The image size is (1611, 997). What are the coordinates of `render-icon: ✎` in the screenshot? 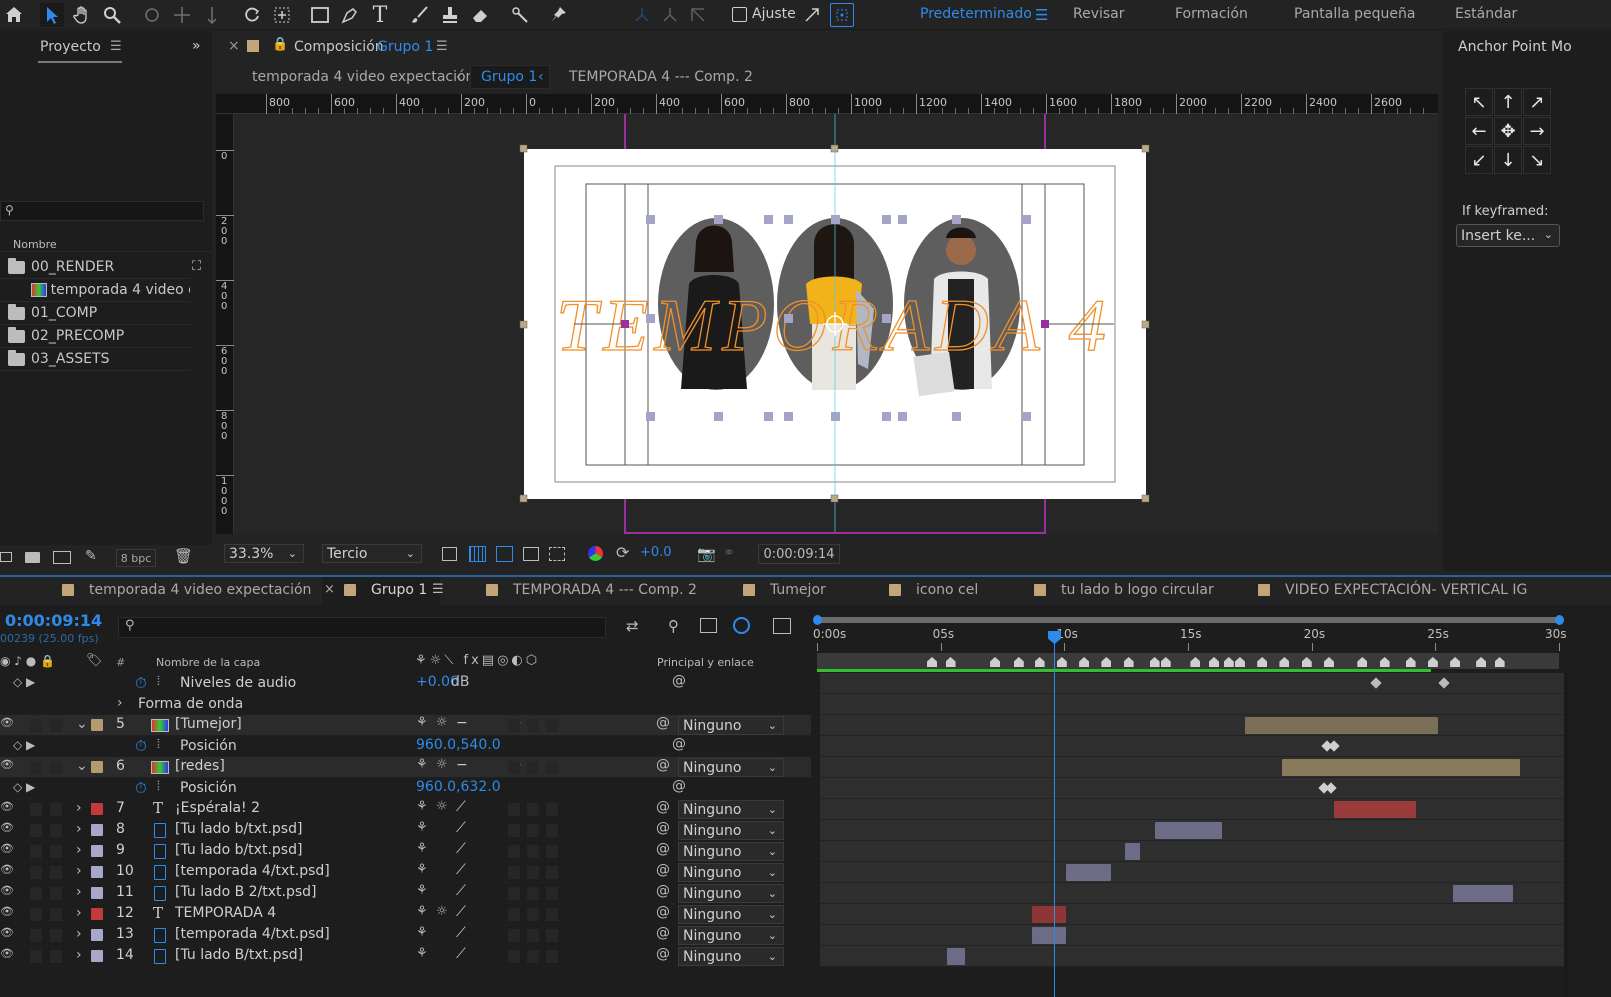 It's located at (91, 556).